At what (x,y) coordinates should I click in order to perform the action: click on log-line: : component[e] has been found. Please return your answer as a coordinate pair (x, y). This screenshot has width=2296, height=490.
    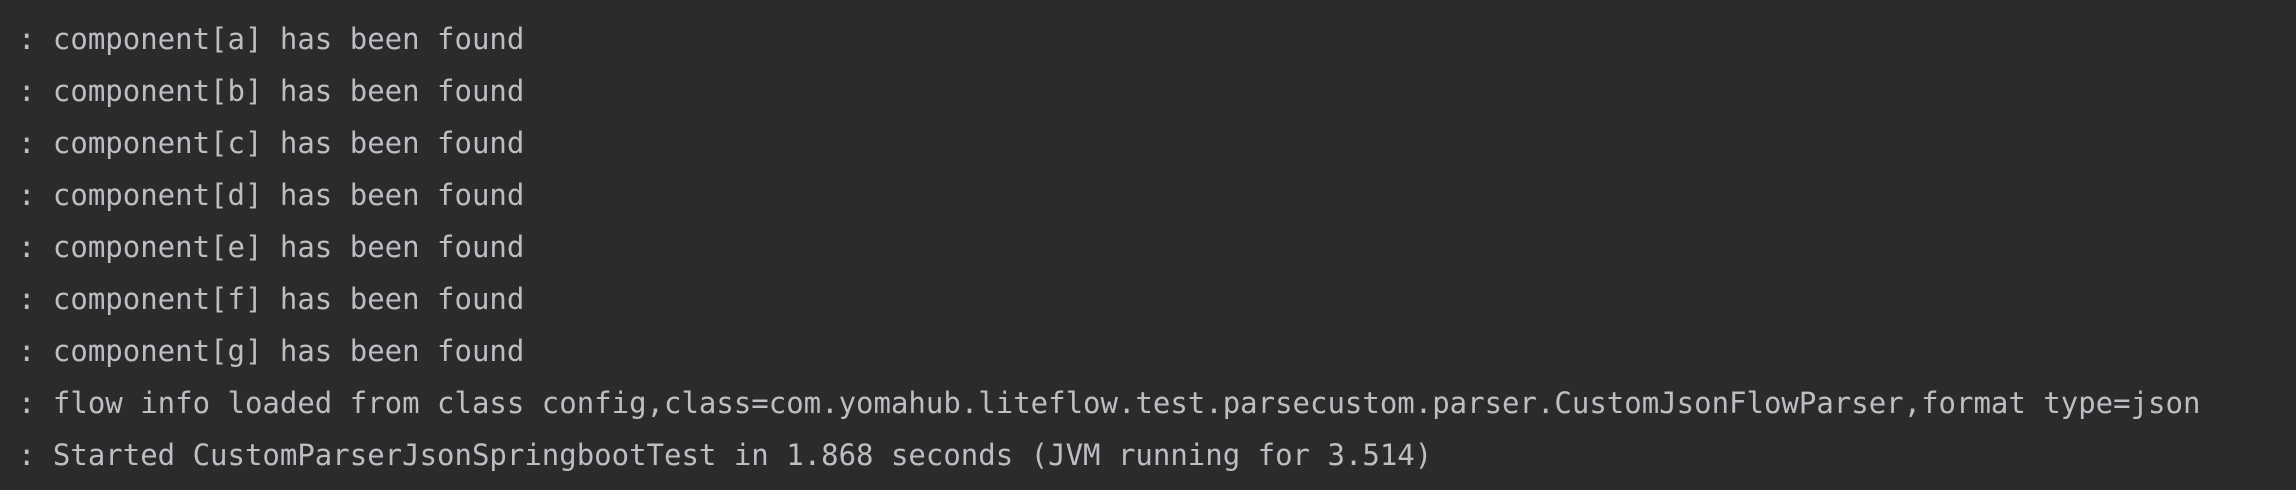
    Looking at the image, I should click on (271, 247).